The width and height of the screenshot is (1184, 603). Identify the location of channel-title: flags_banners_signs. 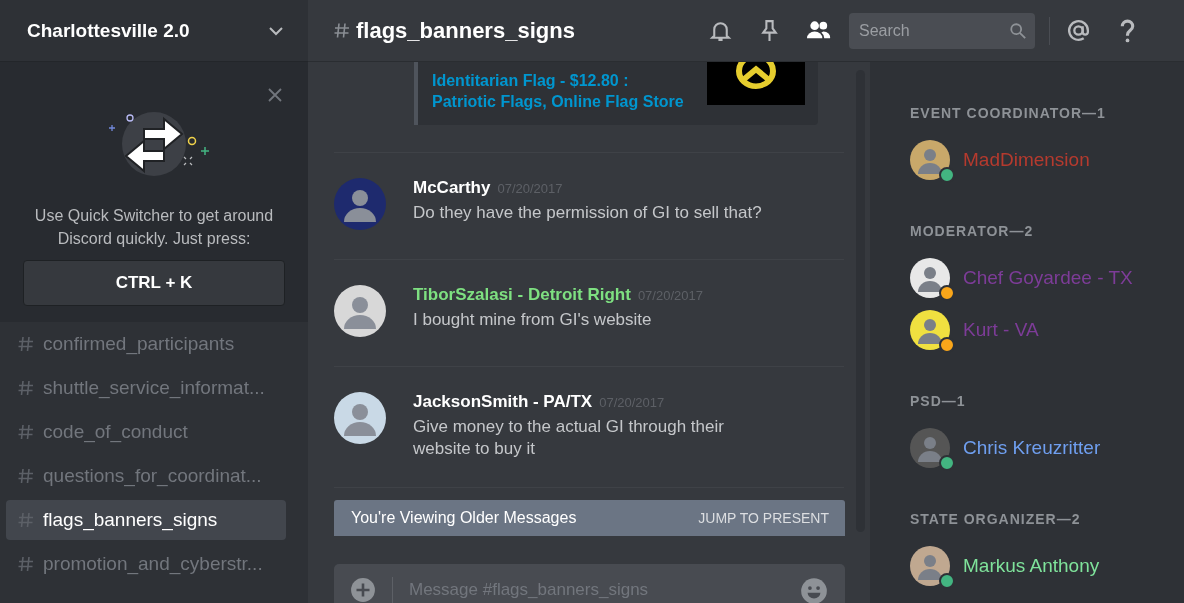
(465, 30).